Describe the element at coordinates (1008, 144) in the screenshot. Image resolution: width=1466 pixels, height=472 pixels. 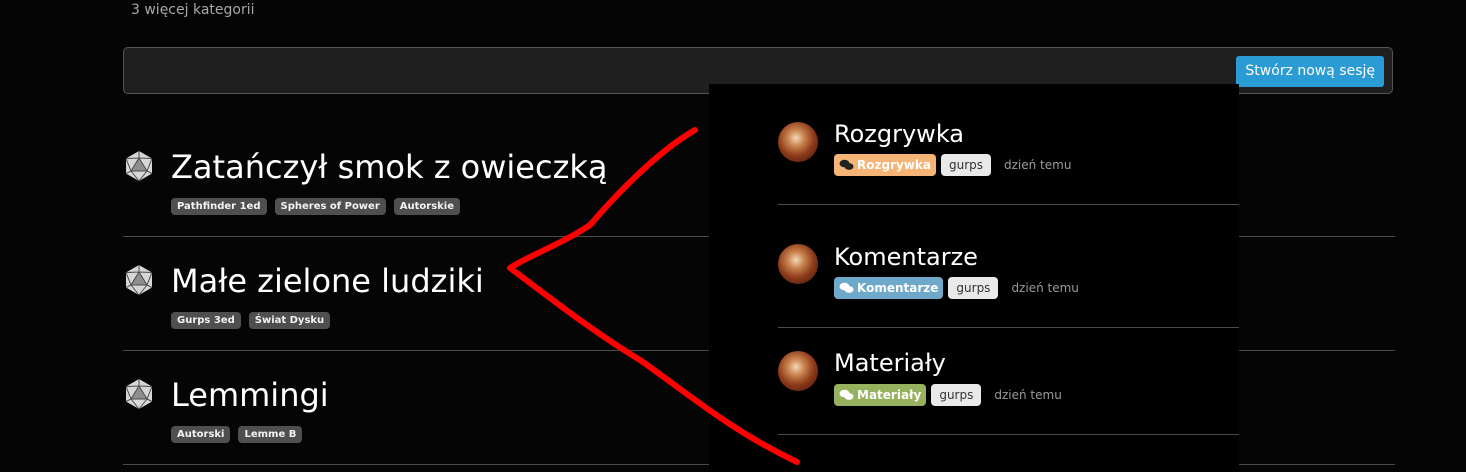
I see `category-item: Rozgrywka Rozgrywka gurps dzień temu` at that location.